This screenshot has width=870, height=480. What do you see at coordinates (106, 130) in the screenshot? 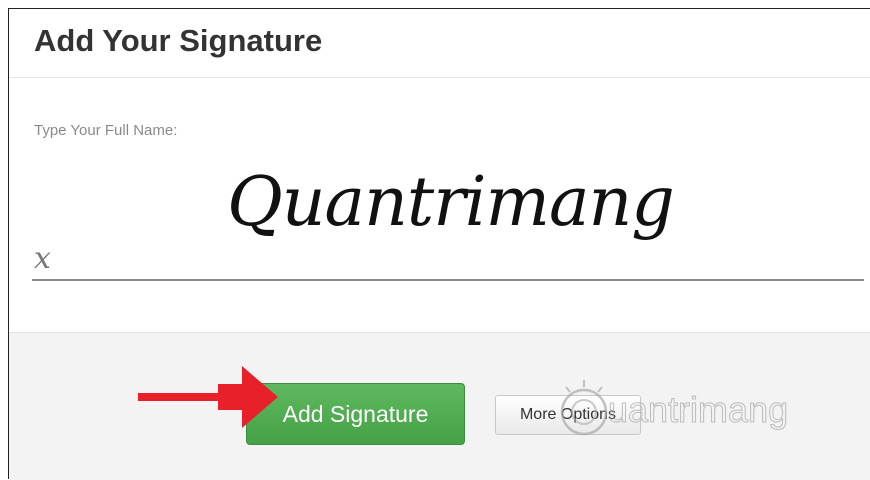
I see `full-name-label: Type Your Full Name:` at bounding box center [106, 130].